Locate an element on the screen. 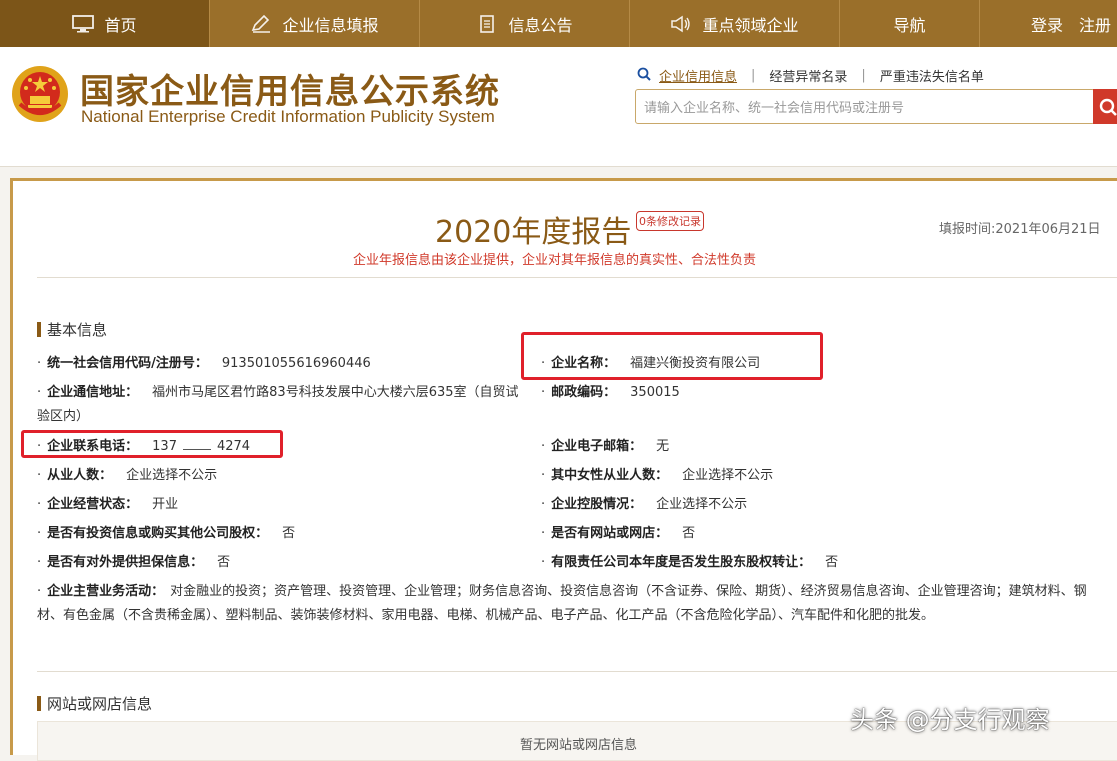 This screenshot has height=761, width=1117. revision-record-badge: 0条修改记录 is located at coordinates (670, 221).